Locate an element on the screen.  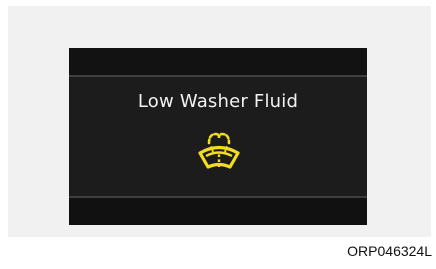
warning-message: Low Washer Fluid is located at coordinates (218, 101).